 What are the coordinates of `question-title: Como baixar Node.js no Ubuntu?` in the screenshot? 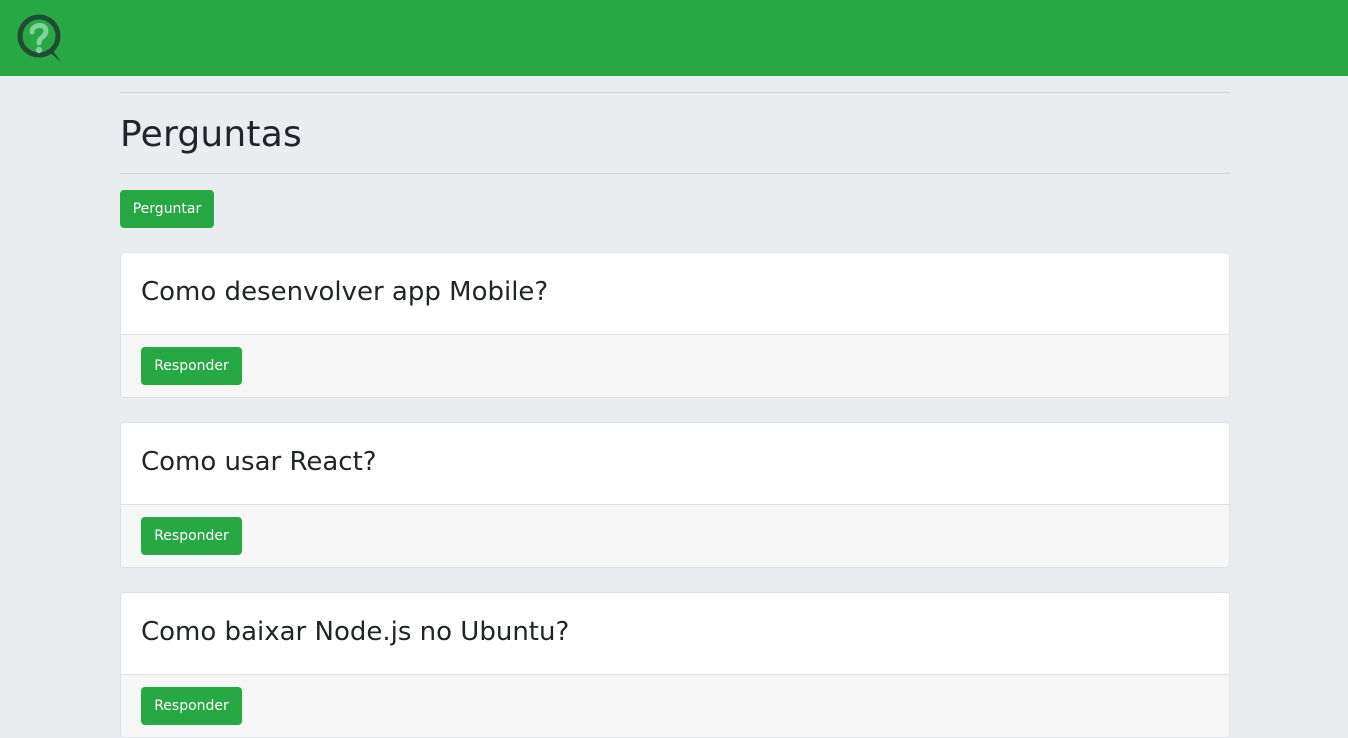 It's located at (355, 632).